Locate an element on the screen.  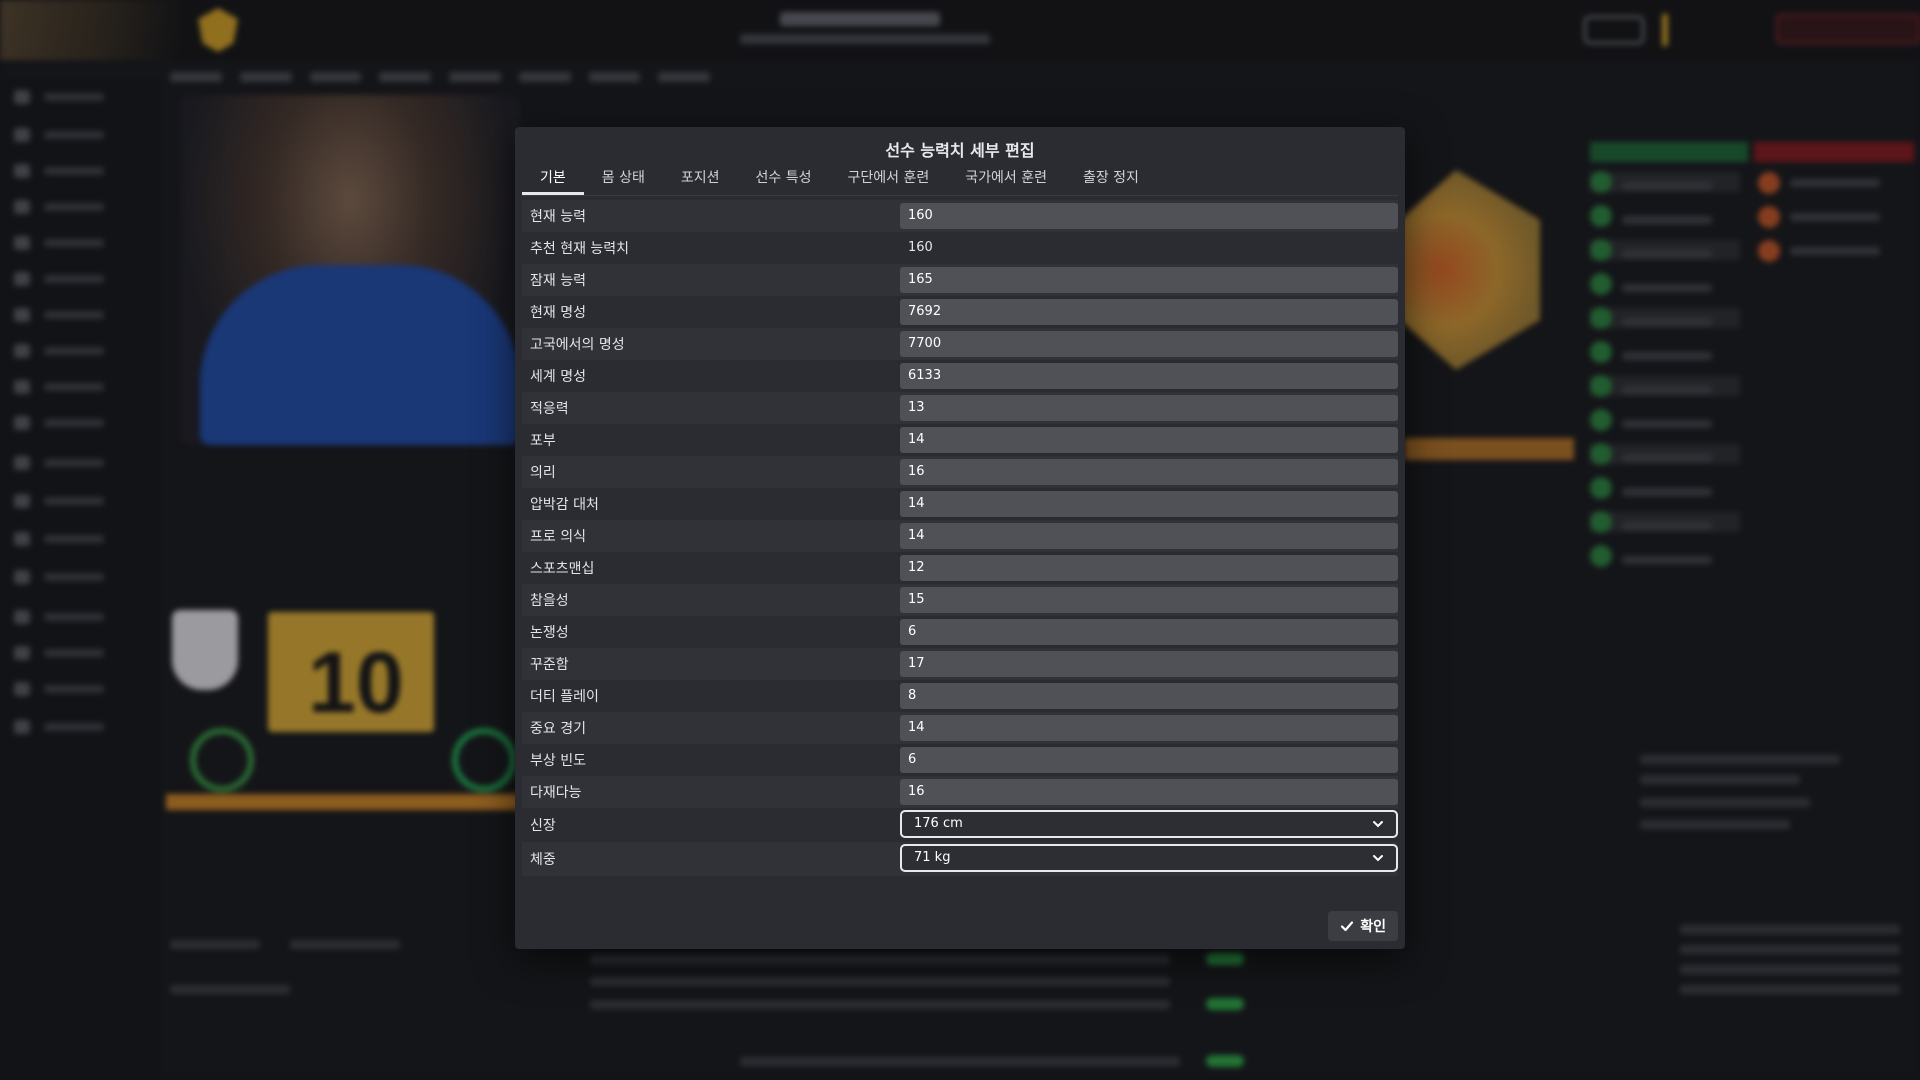
attribute-label: 잠재 능력 is located at coordinates (558, 281).